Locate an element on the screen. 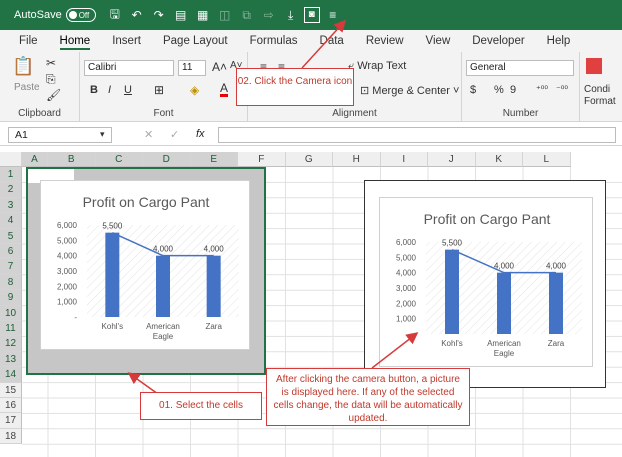 The image size is (622, 457). camera-callout: 02. Click the Camera icon is located at coordinates (295, 87).